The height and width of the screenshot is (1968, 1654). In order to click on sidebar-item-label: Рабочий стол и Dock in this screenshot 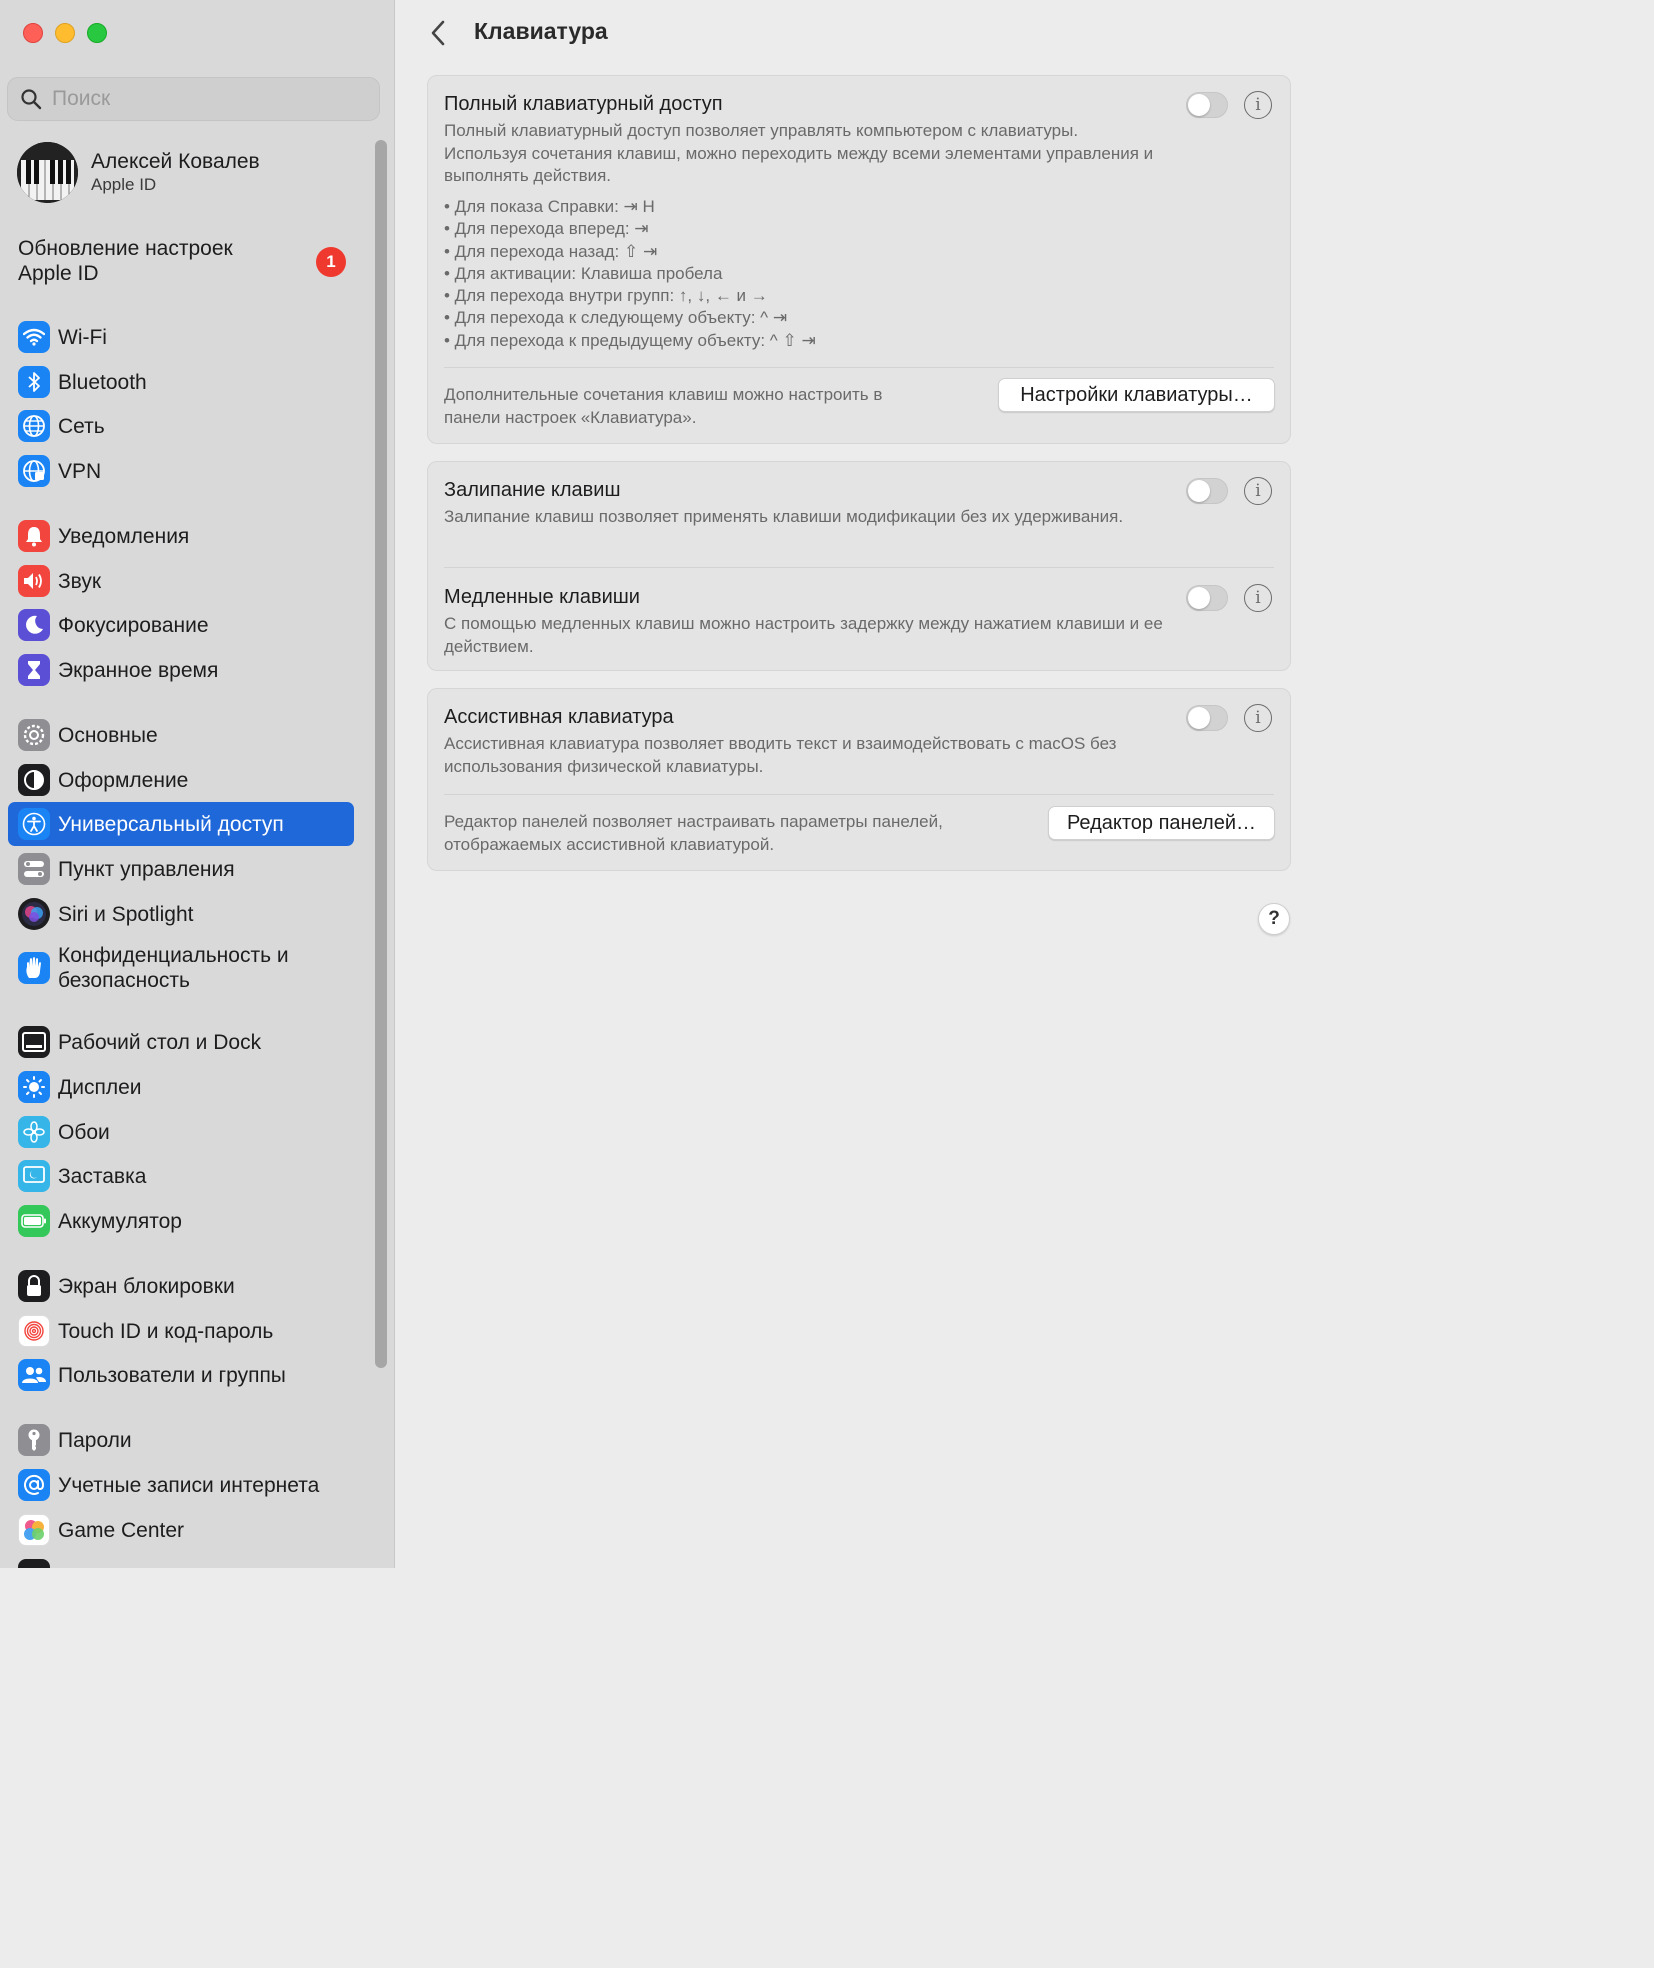, I will do `click(160, 1042)`.